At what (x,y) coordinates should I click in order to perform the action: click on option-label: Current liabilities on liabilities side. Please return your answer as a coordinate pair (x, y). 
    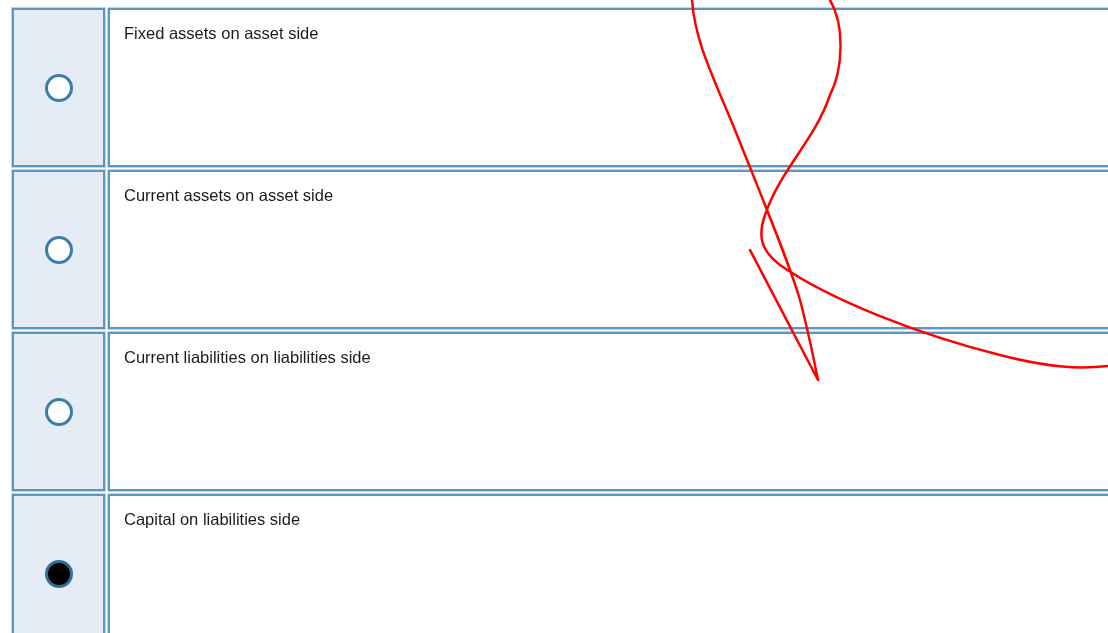
    Looking at the image, I should click on (247, 357).